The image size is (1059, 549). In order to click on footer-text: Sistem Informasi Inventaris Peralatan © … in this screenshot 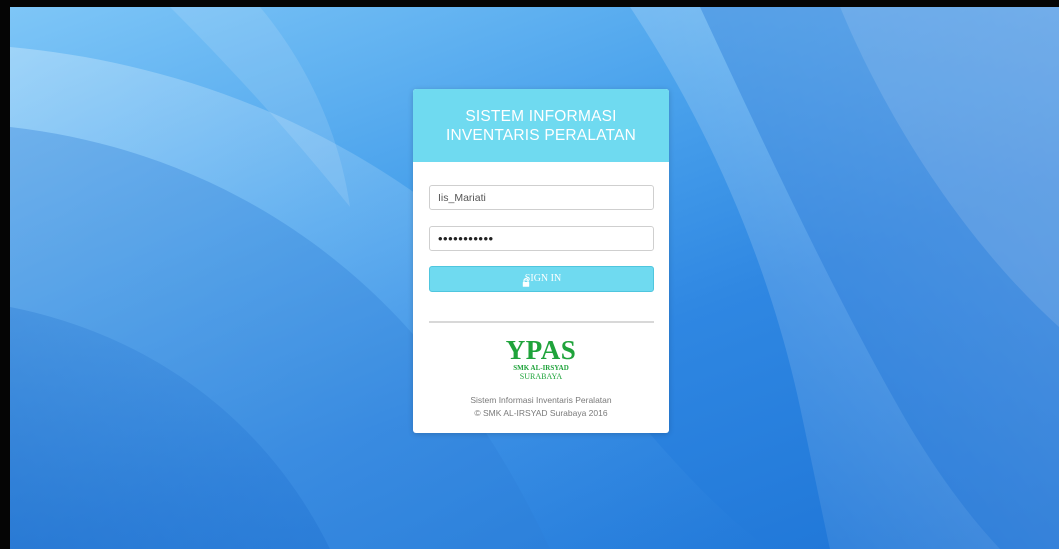, I will do `click(541, 407)`.